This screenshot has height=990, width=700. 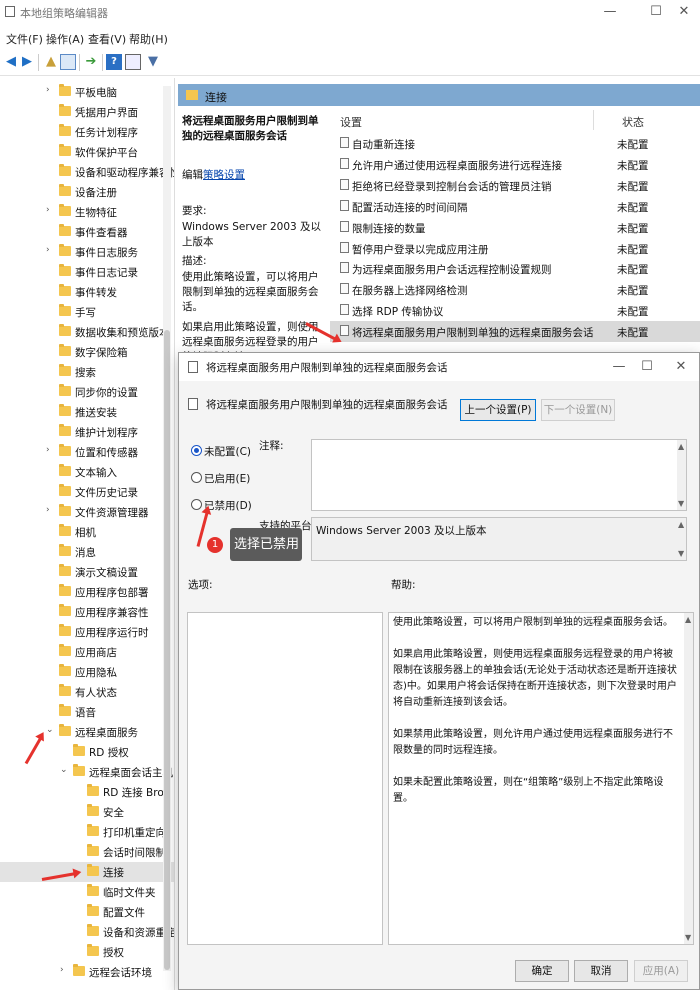 I want to click on tree-scrollbar-thumb, so click(x=167, y=650).